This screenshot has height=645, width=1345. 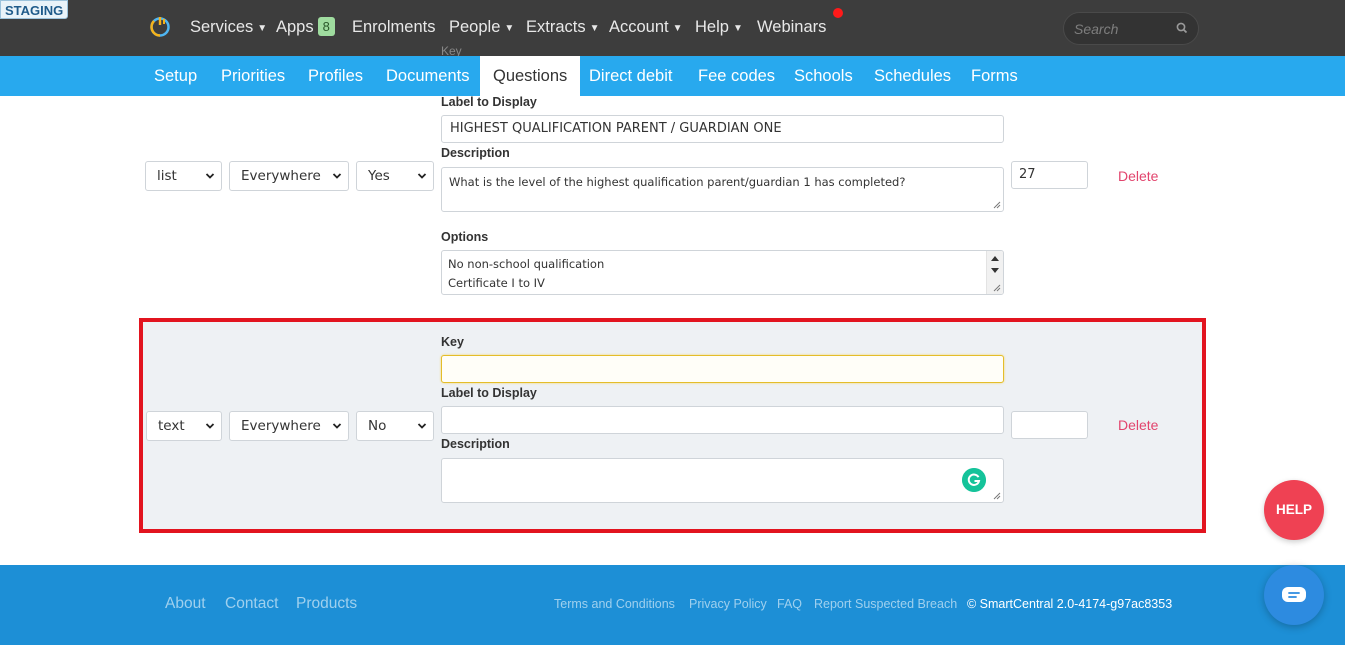 What do you see at coordinates (614, 604) in the screenshot?
I see `footer-terms-link: Terms and Conditions` at bounding box center [614, 604].